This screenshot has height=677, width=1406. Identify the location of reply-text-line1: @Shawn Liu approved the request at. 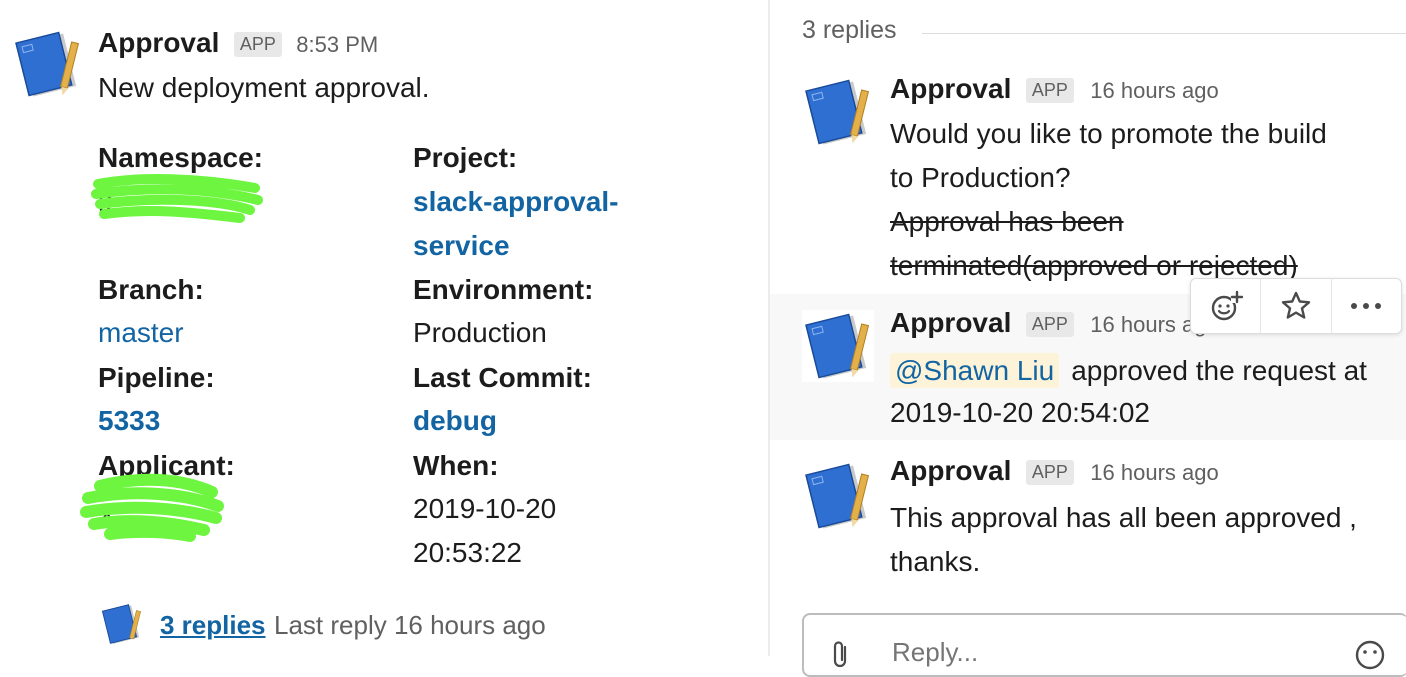
(1145, 371).